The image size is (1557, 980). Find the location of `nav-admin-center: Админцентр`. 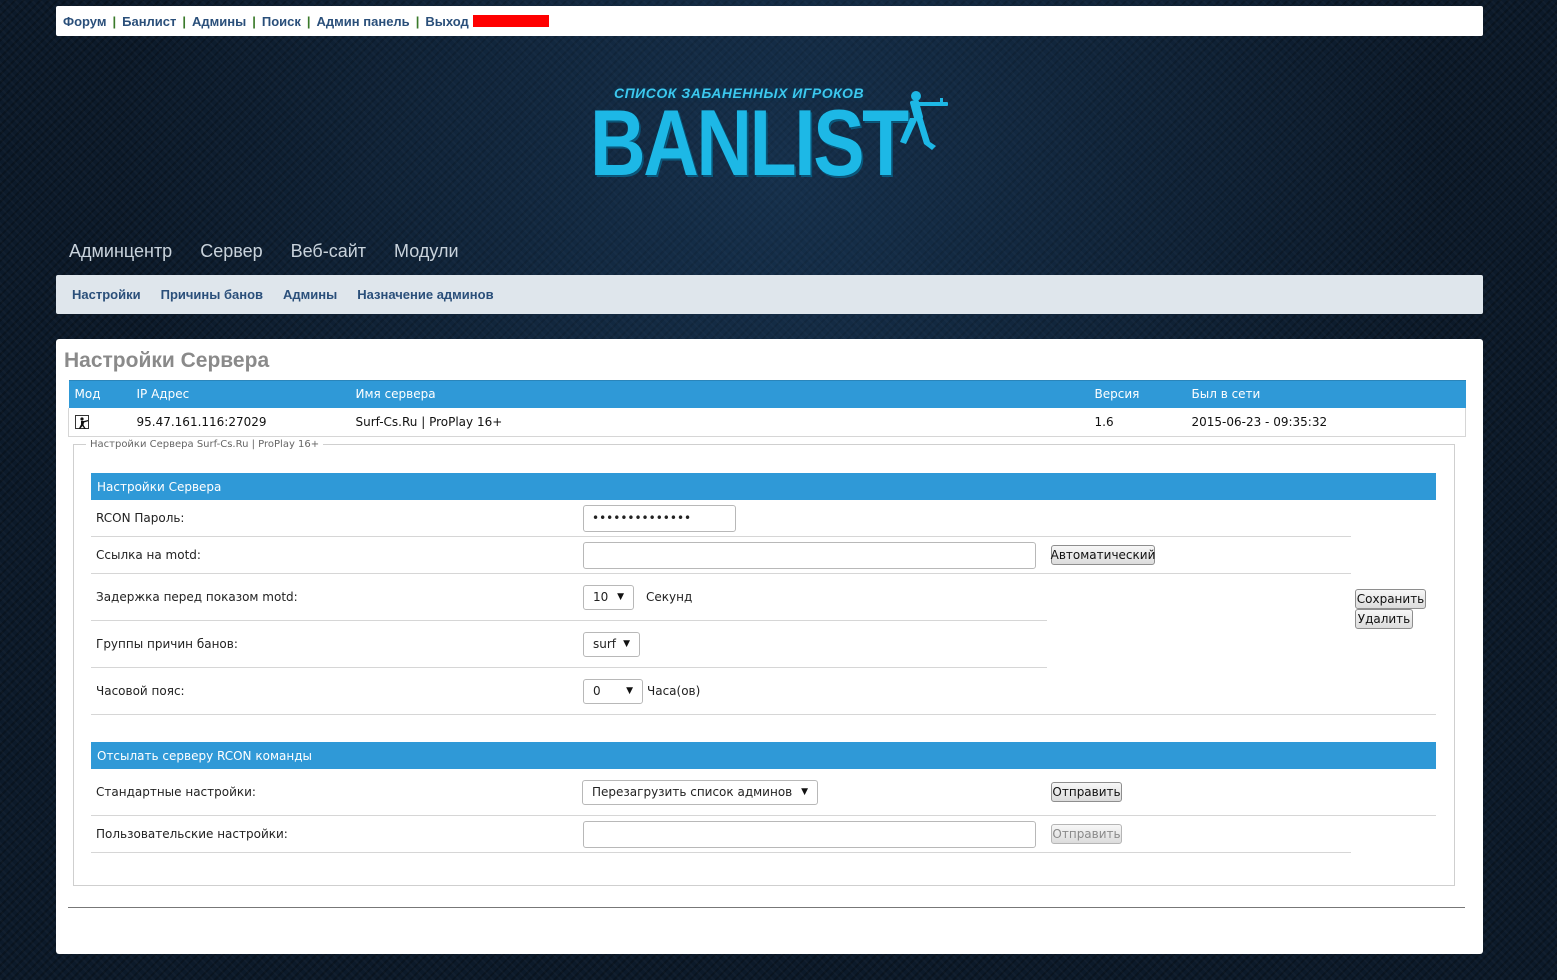

nav-admin-center: Админцентр is located at coordinates (120, 251).